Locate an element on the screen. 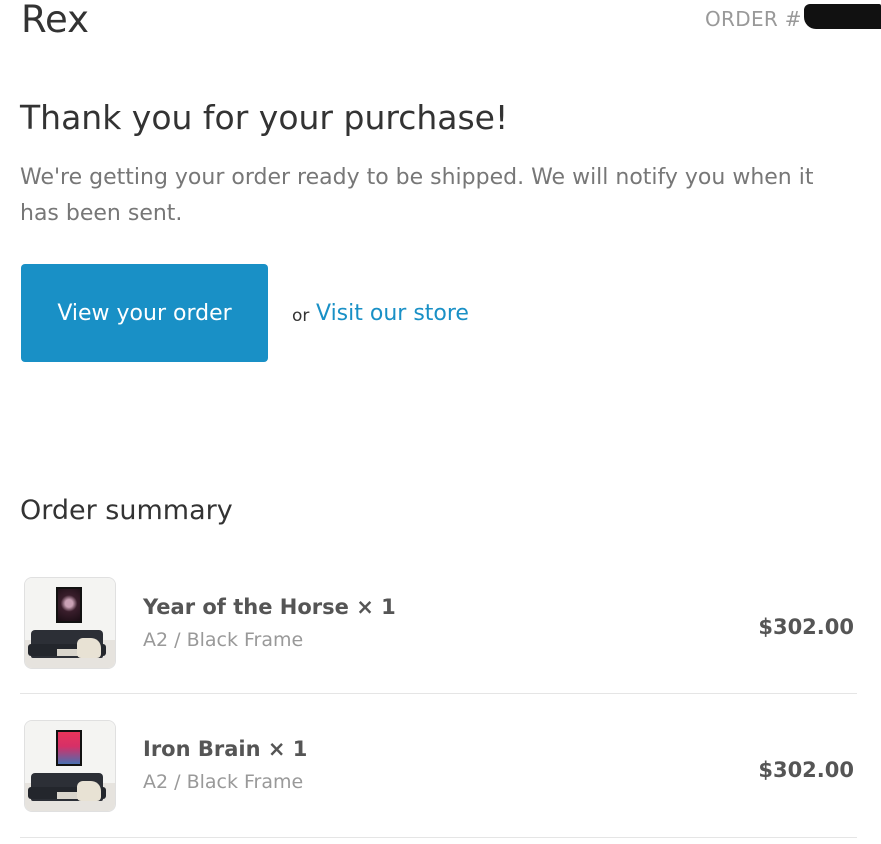 Image resolution: width=881 pixels, height=844 pixels. order-number: ORDER # is located at coordinates (753, 19).